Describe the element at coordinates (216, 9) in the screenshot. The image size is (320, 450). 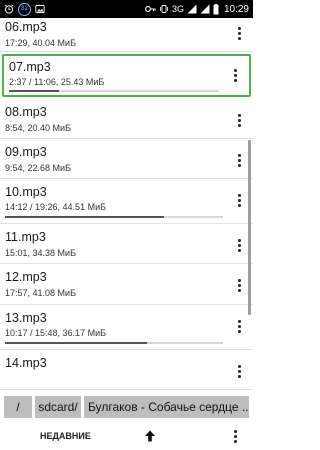
I see `battery-icon` at that location.